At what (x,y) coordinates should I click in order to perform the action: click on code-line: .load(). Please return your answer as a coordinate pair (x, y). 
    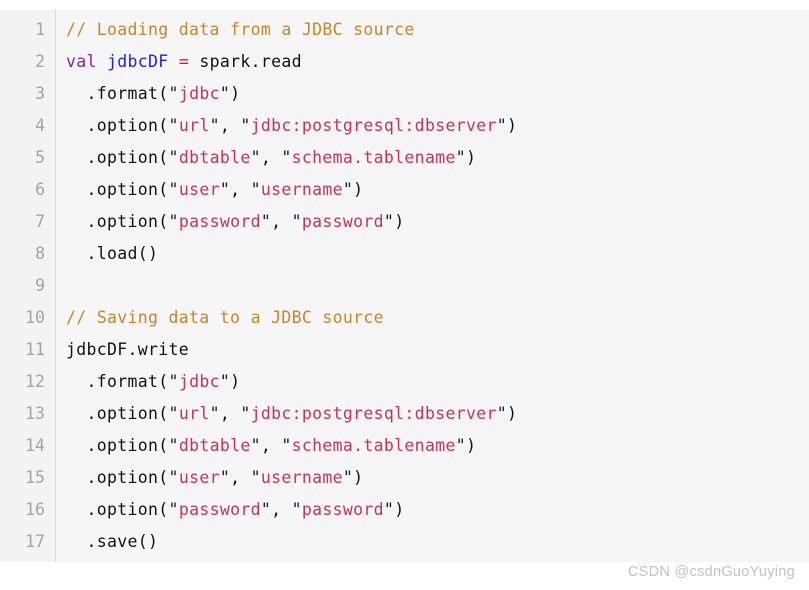
    Looking at the image, I should click on (437, 254).